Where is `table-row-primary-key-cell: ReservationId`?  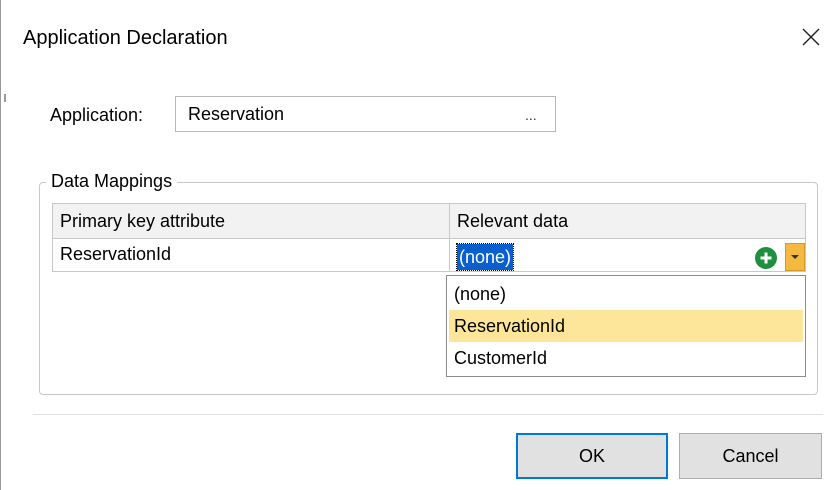 table-row-primary-key-cell: ReservationId is located at coordinates (251, 255).